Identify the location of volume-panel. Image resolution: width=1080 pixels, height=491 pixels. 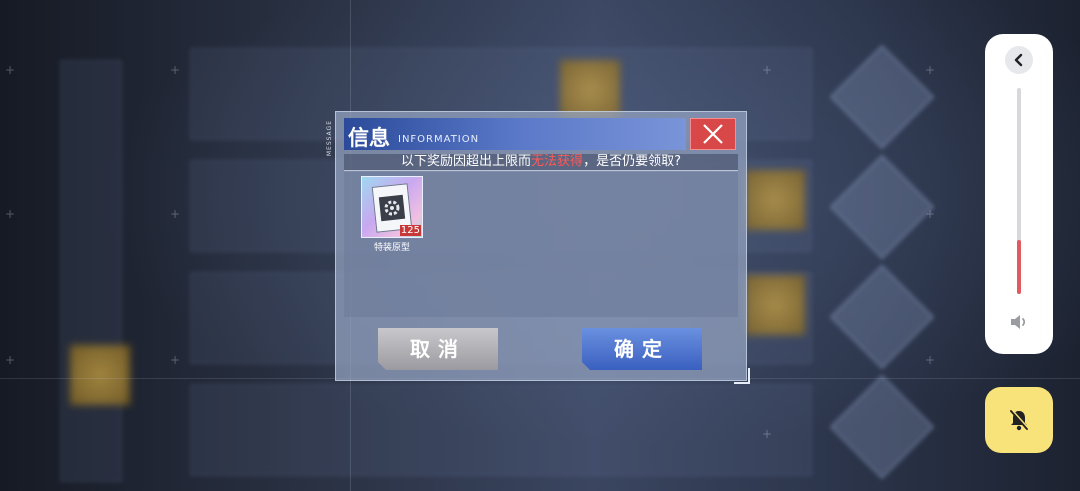
(1019, 194).